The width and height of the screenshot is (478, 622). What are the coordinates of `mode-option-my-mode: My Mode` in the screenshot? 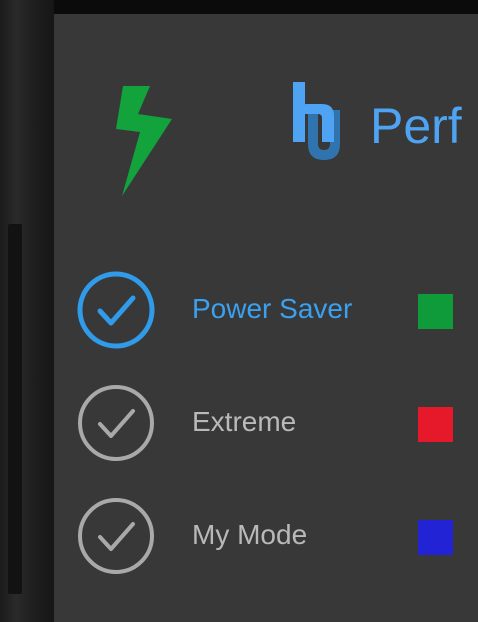 It's located at (239, 536).